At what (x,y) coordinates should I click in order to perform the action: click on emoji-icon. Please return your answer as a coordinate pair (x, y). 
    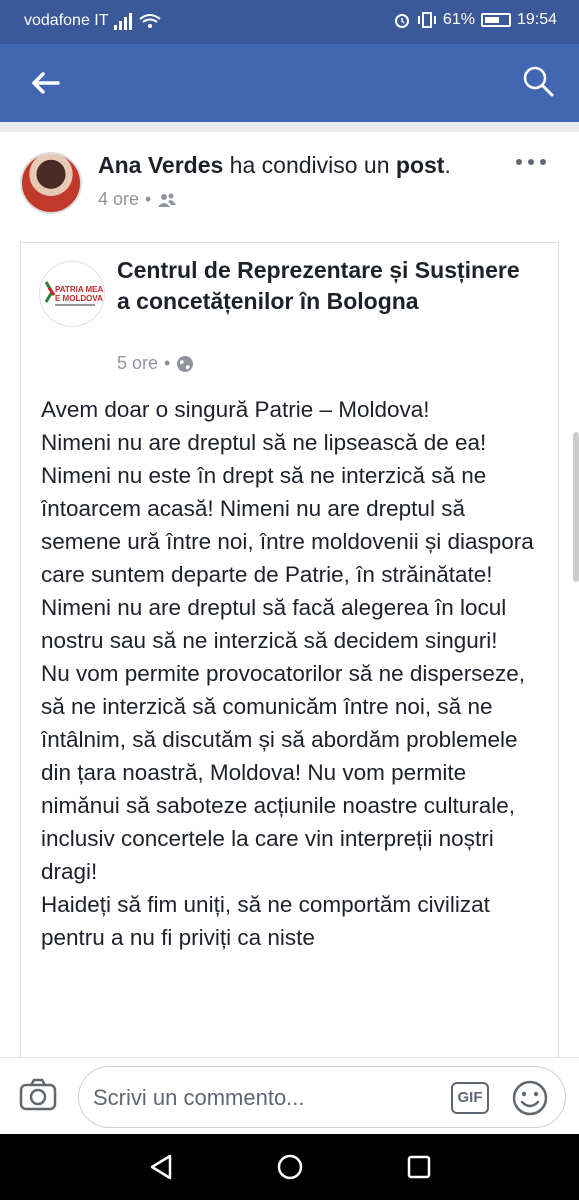
    Looking at the image, I should click on (530, 1098).